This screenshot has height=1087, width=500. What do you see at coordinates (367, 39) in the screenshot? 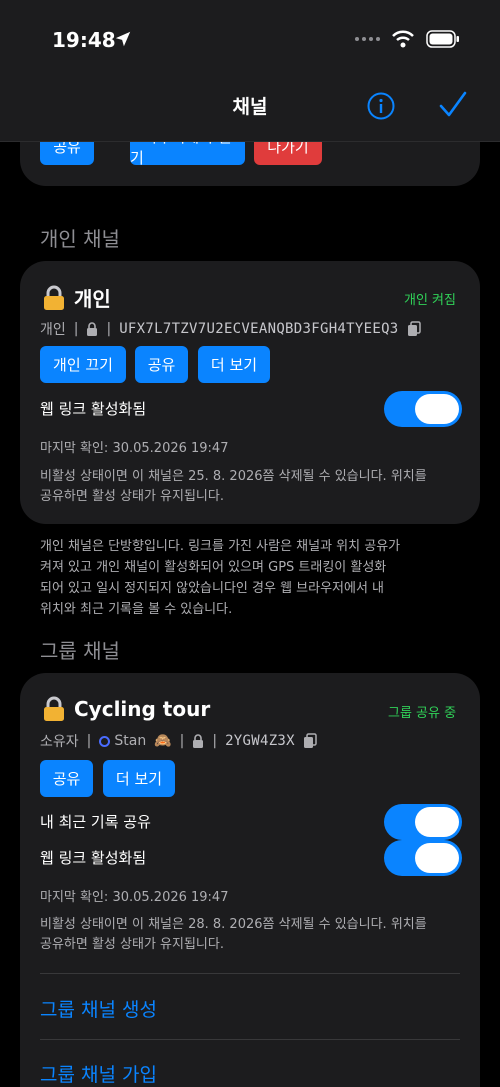
I see `cellular-signal-icon` at bounding box center [367, 39].